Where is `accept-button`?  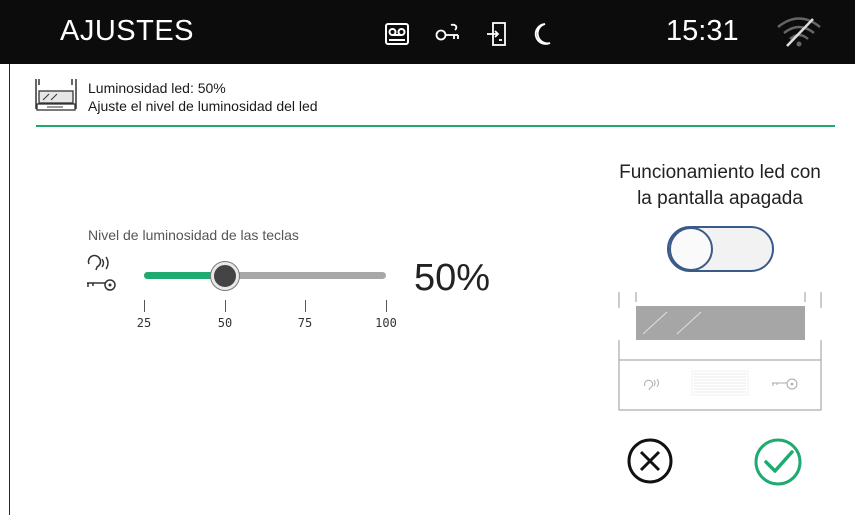 accept-button is located at coordinates (783, 464).